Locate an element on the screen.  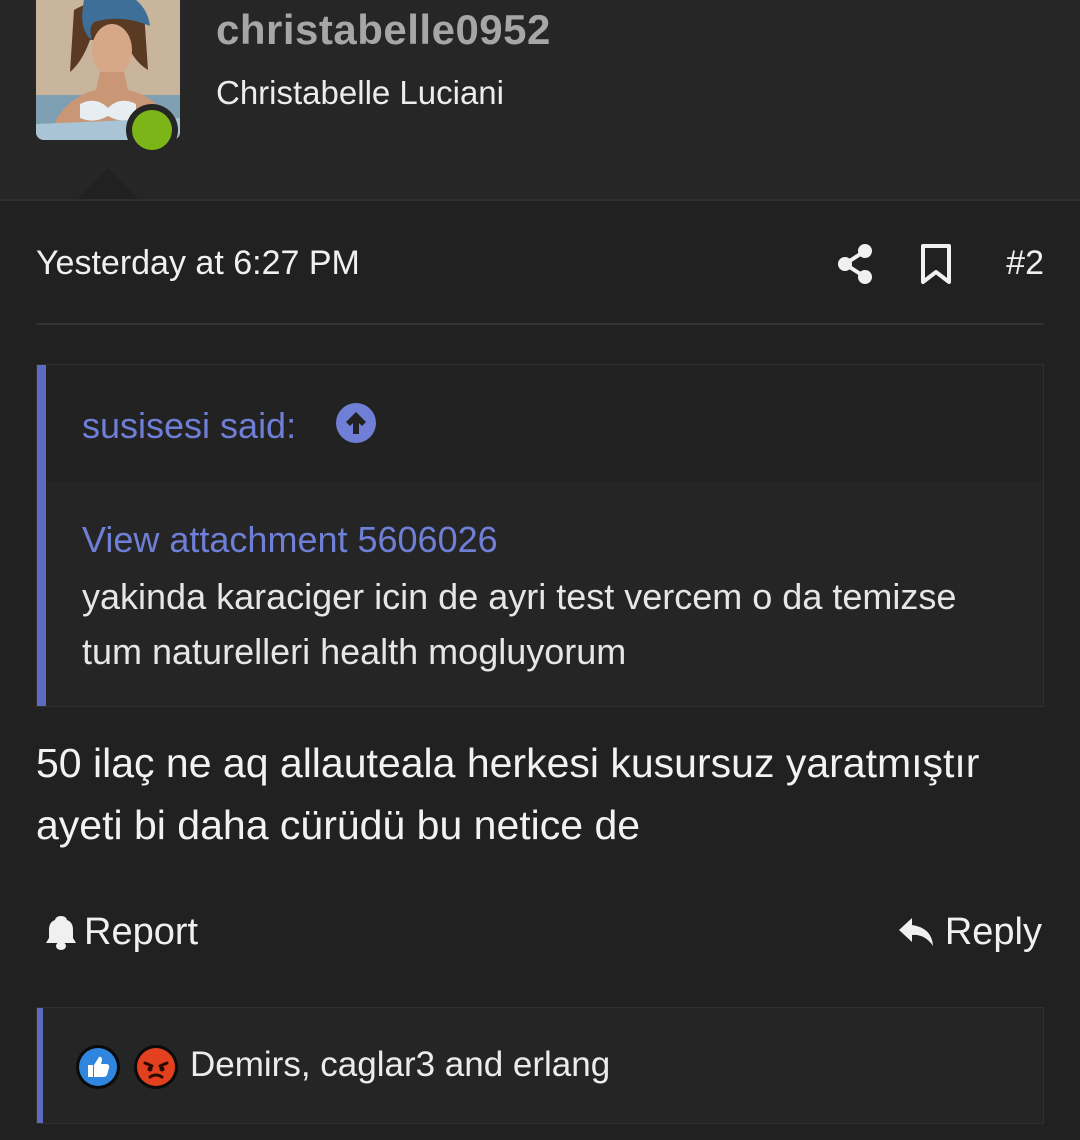
header-divider is located at coordinates (540, 200).